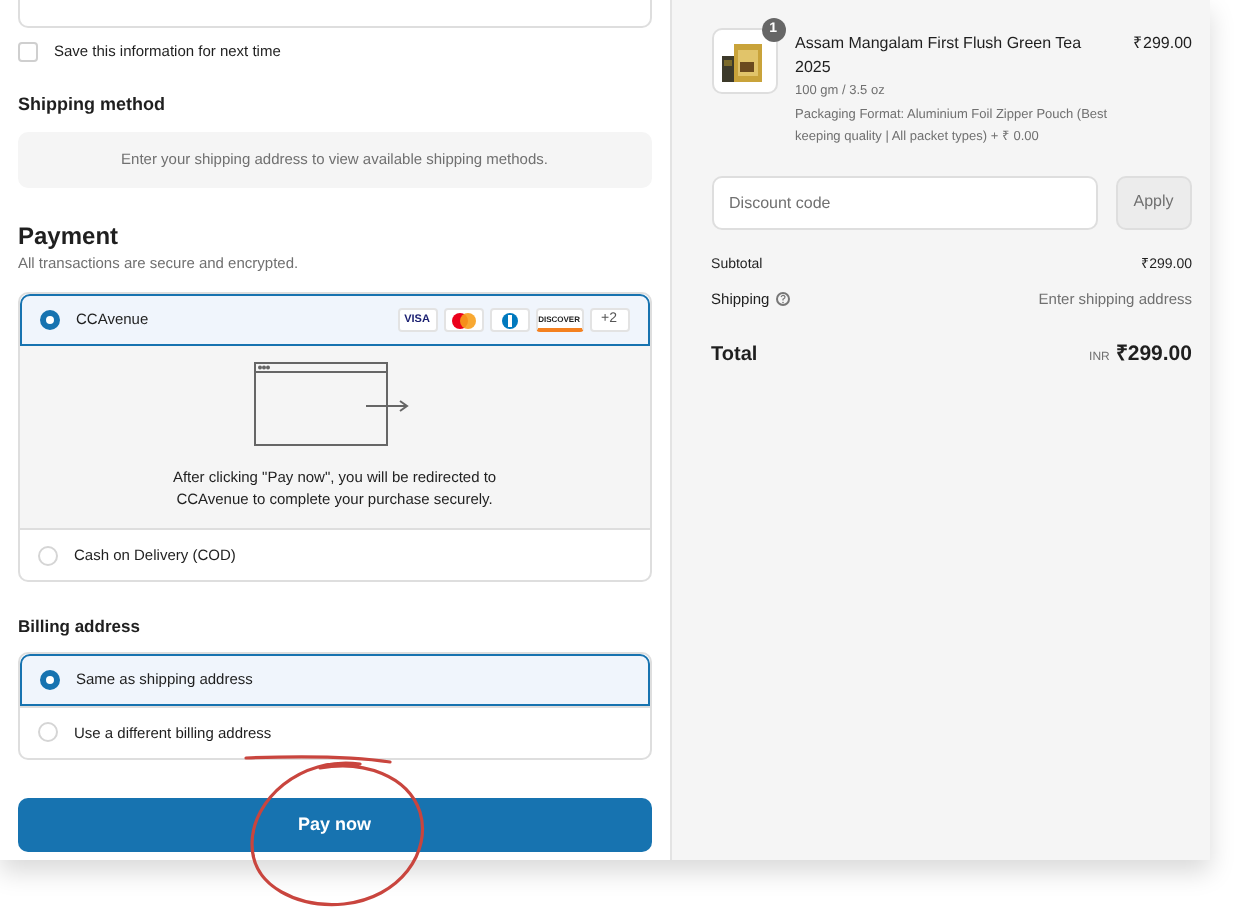  I want to click on section-heading: Billing address, so click(80, 627).